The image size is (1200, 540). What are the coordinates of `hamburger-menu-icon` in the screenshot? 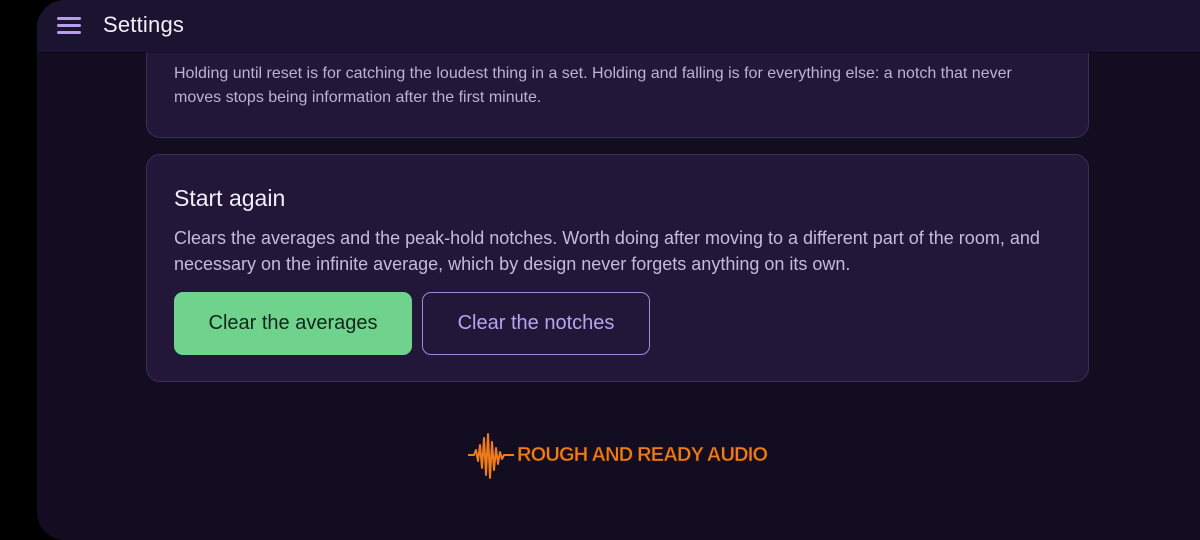 It's located at (69, 26).